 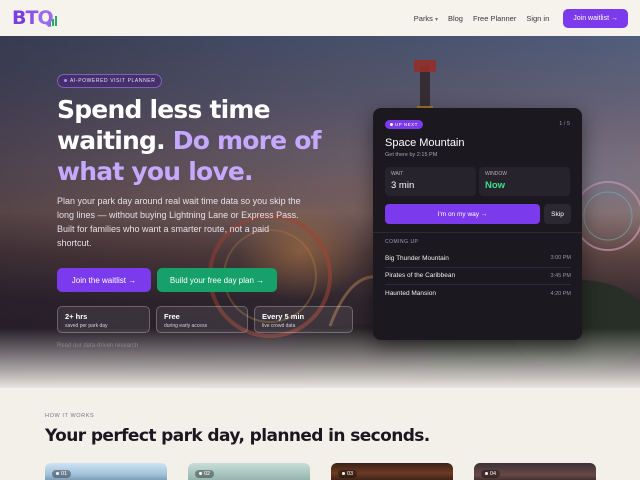 What do you see at coordinates (402, 242) in the screenshot?
I see `coming-up-label: COMING UP` at bounding box center [402, 242].